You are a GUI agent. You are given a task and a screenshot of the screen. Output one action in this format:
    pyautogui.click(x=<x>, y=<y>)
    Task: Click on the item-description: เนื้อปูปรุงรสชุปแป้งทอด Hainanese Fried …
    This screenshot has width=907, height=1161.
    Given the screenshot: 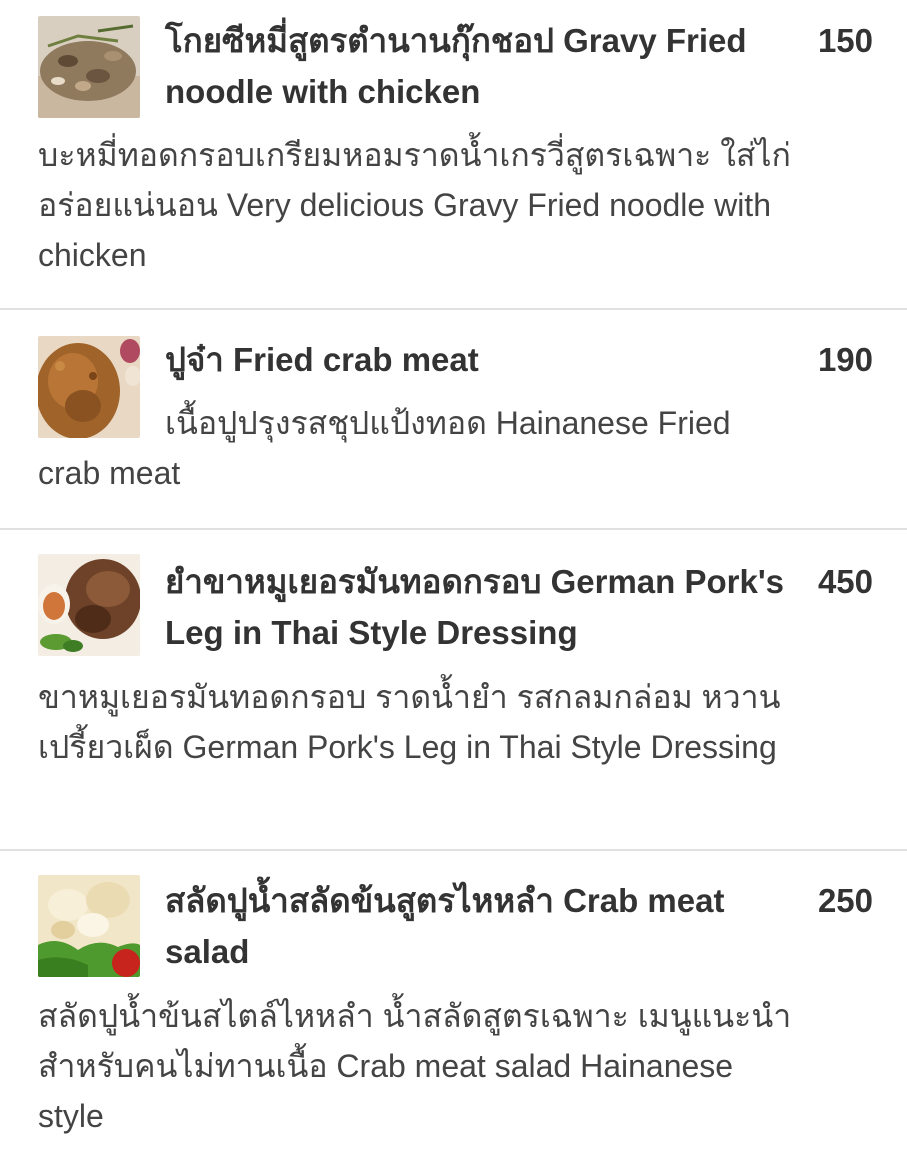 What is the action you would take?
    pyautogui.click(x=384, y=448)
    